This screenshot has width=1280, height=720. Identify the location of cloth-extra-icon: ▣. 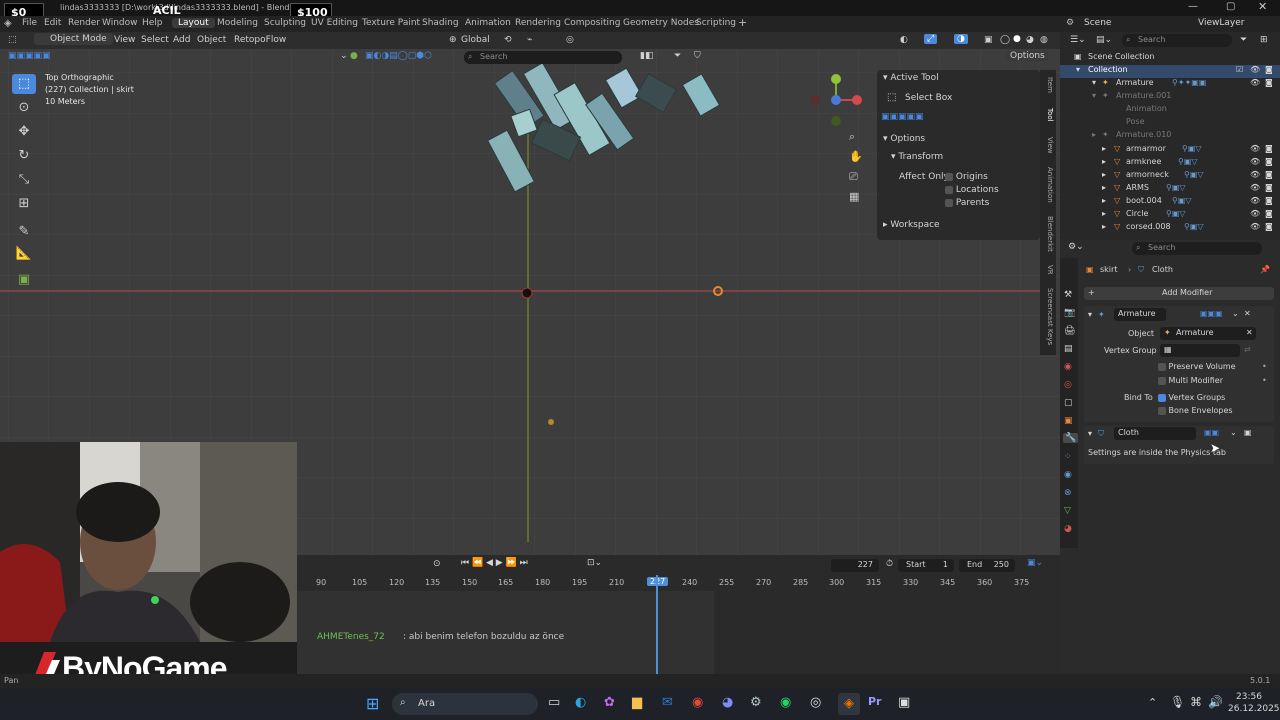
(1248, 432).